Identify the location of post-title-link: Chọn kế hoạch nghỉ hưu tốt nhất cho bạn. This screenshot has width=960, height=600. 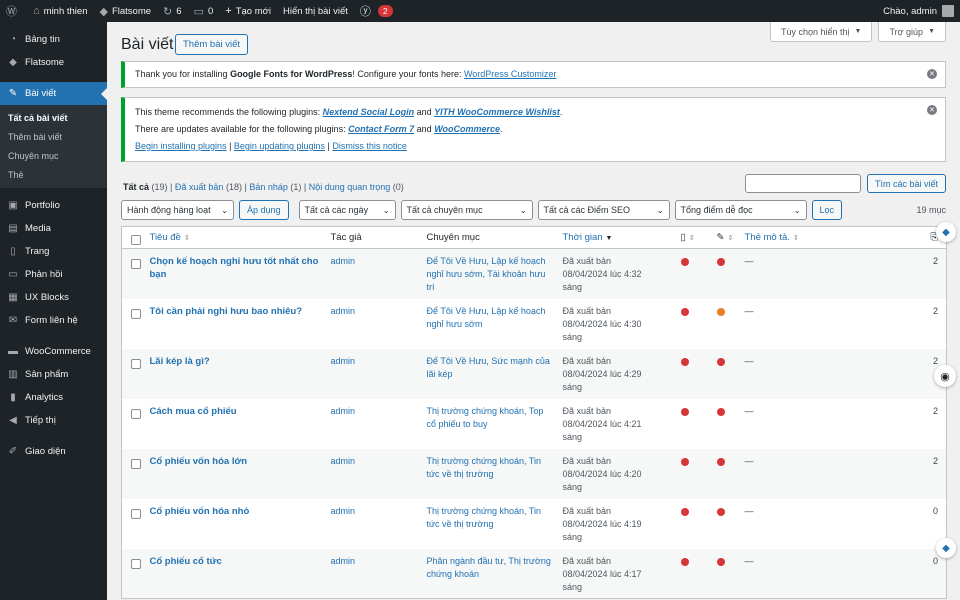
(234, 268).